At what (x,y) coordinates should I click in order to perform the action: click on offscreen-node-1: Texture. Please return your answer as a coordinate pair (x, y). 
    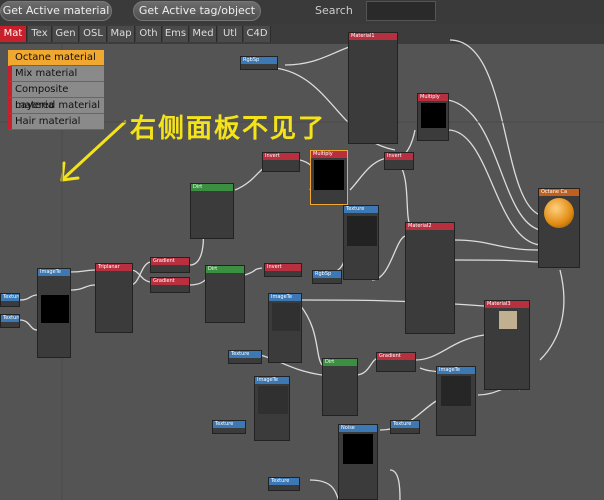
    Looking at the image, I should click on (10, 300).